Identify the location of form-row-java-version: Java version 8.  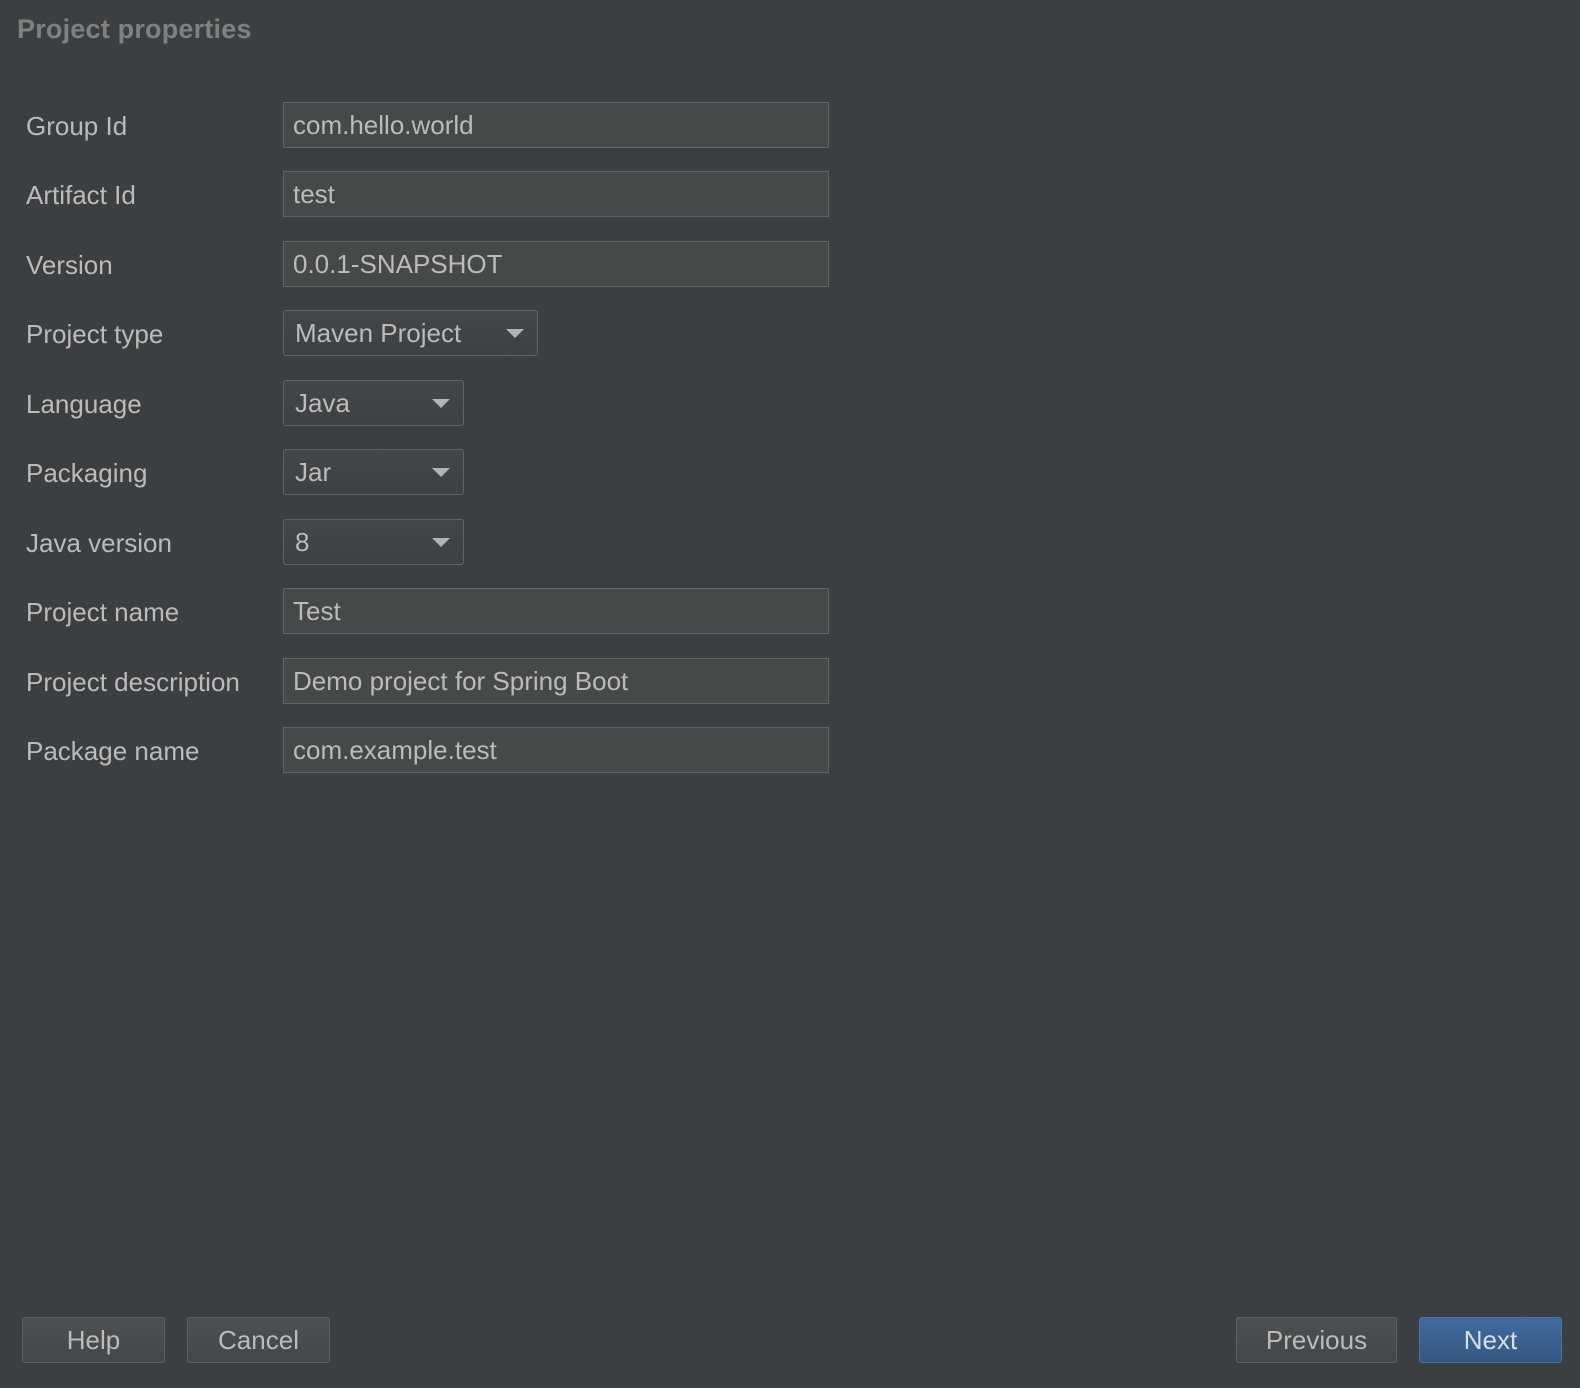
(450, 543).